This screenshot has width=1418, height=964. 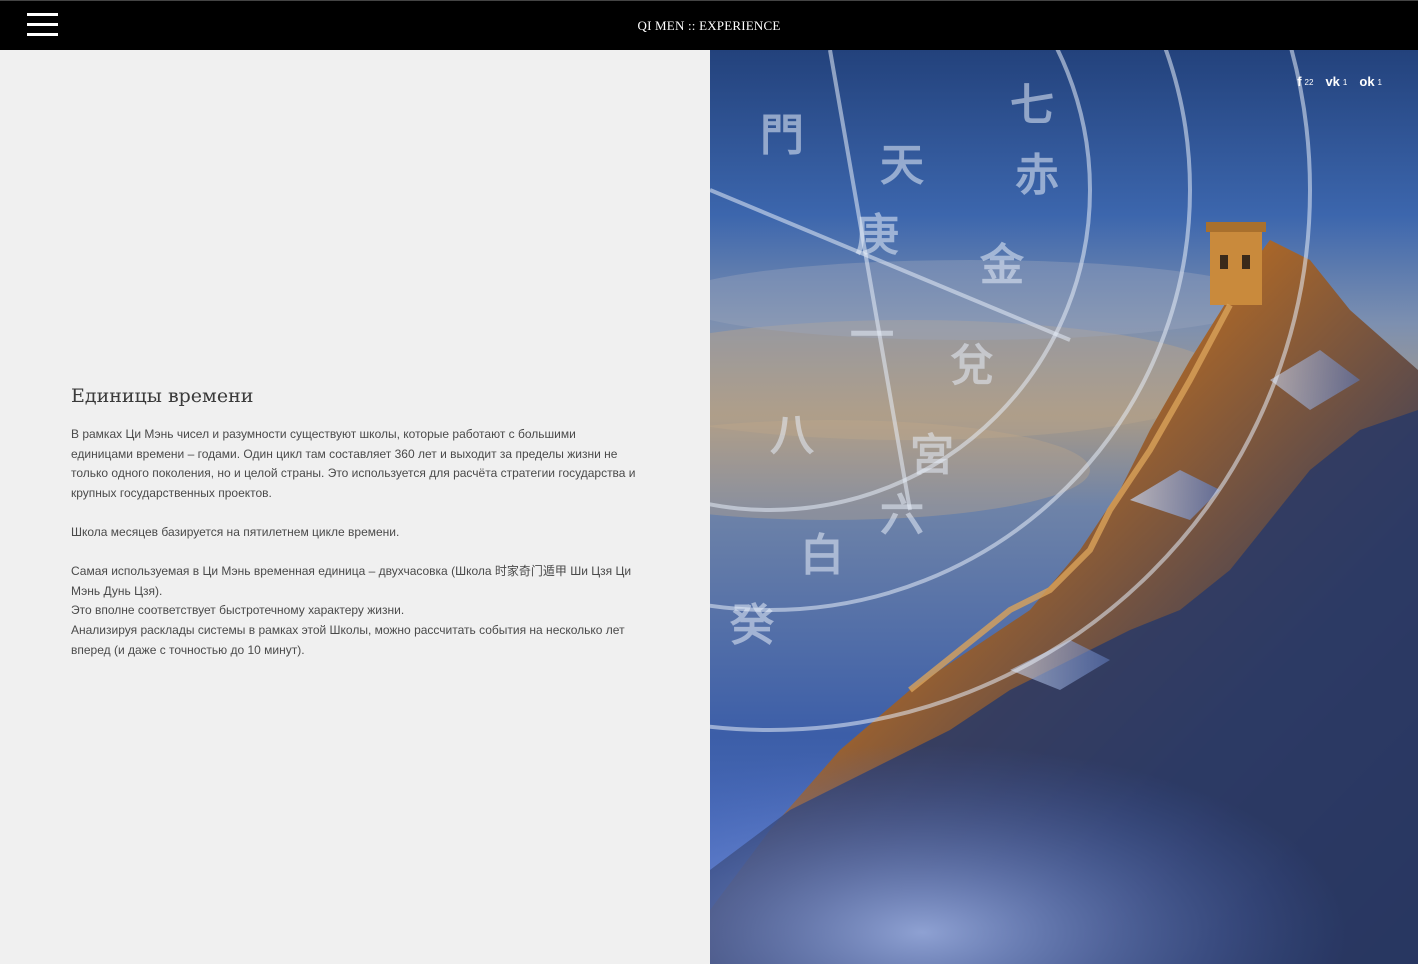 What do you see at coordinates (1309, 82) in the screenshot?
I see `facebook-share-count: 22` at bounding box center [1309, 82].